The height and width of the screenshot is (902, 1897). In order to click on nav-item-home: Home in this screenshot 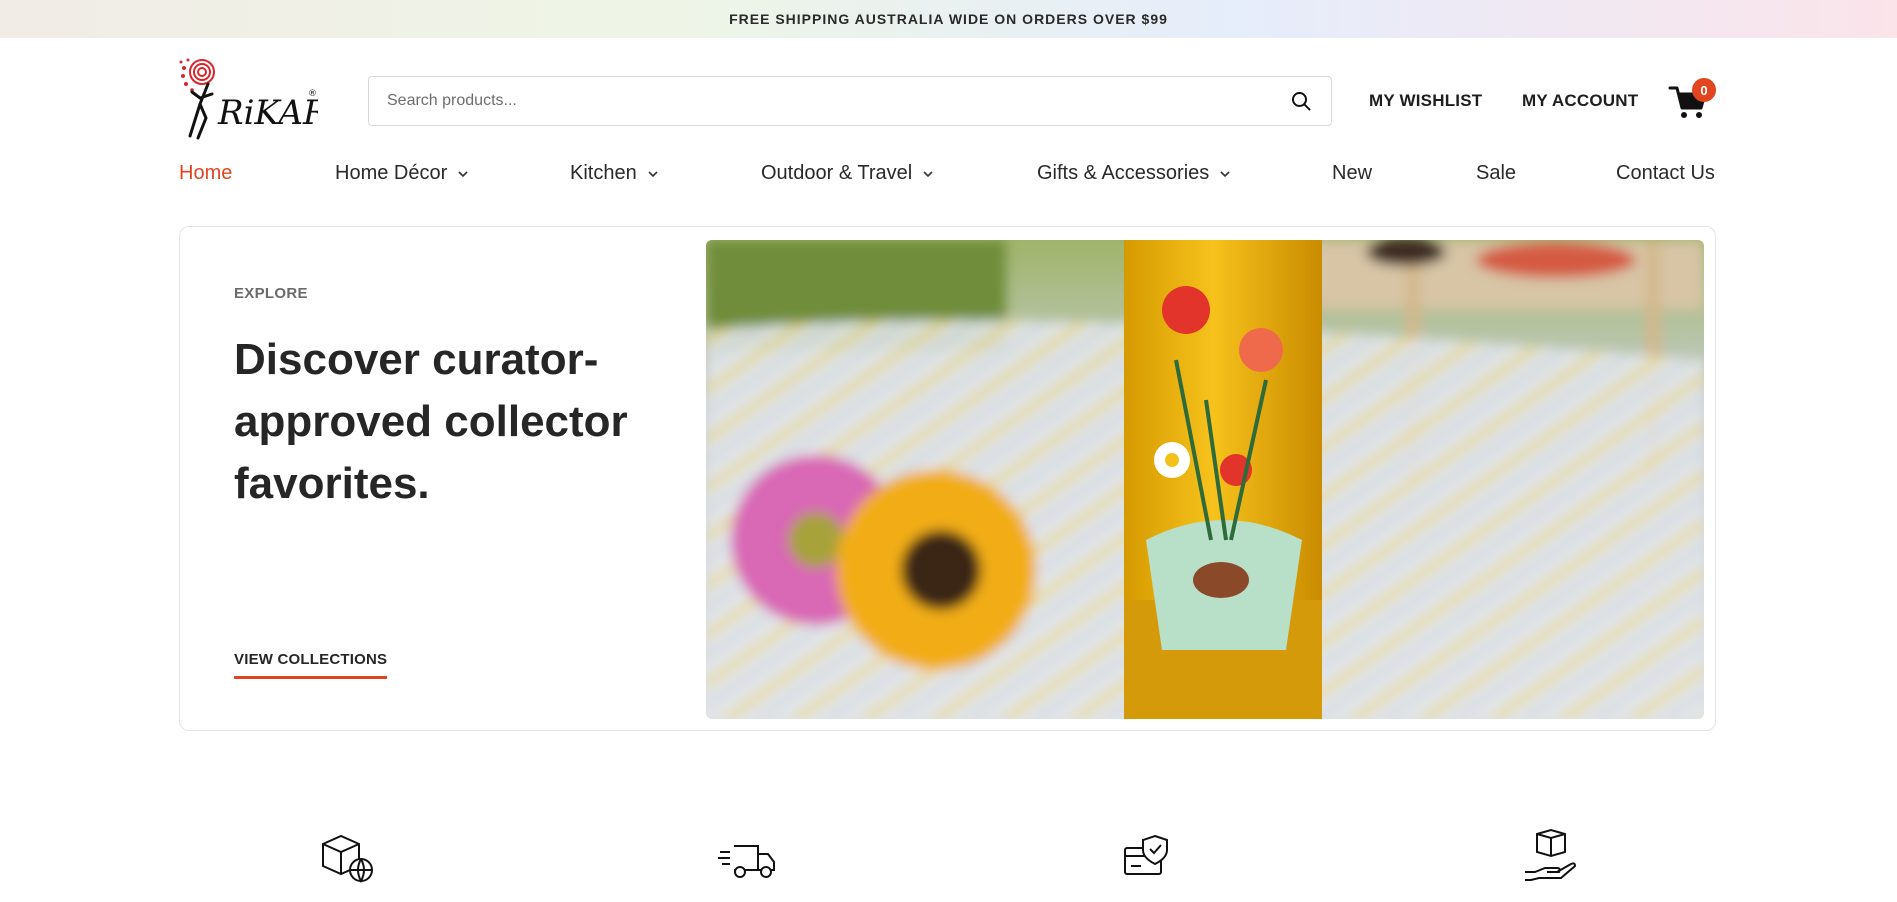, I will do `click(205, 173)`.